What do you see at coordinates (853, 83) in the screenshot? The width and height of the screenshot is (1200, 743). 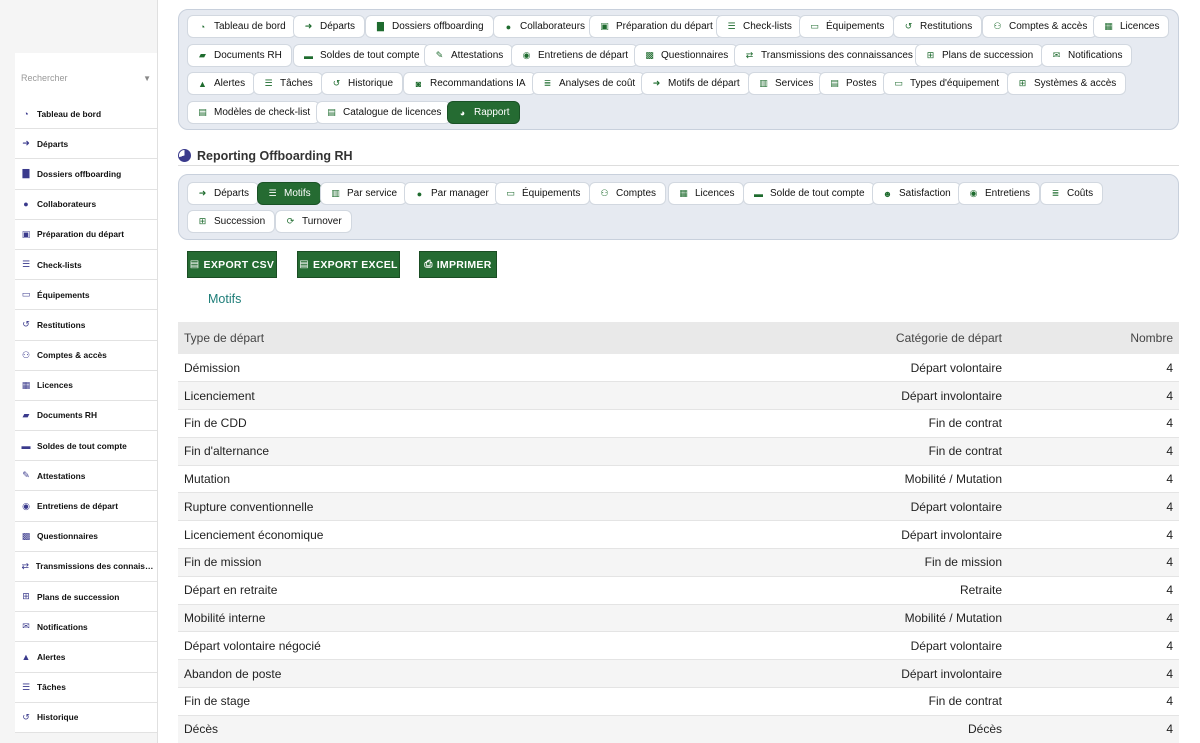 I see `nav-tab-25: ▤ Postes` at bounding box center [853, 83].